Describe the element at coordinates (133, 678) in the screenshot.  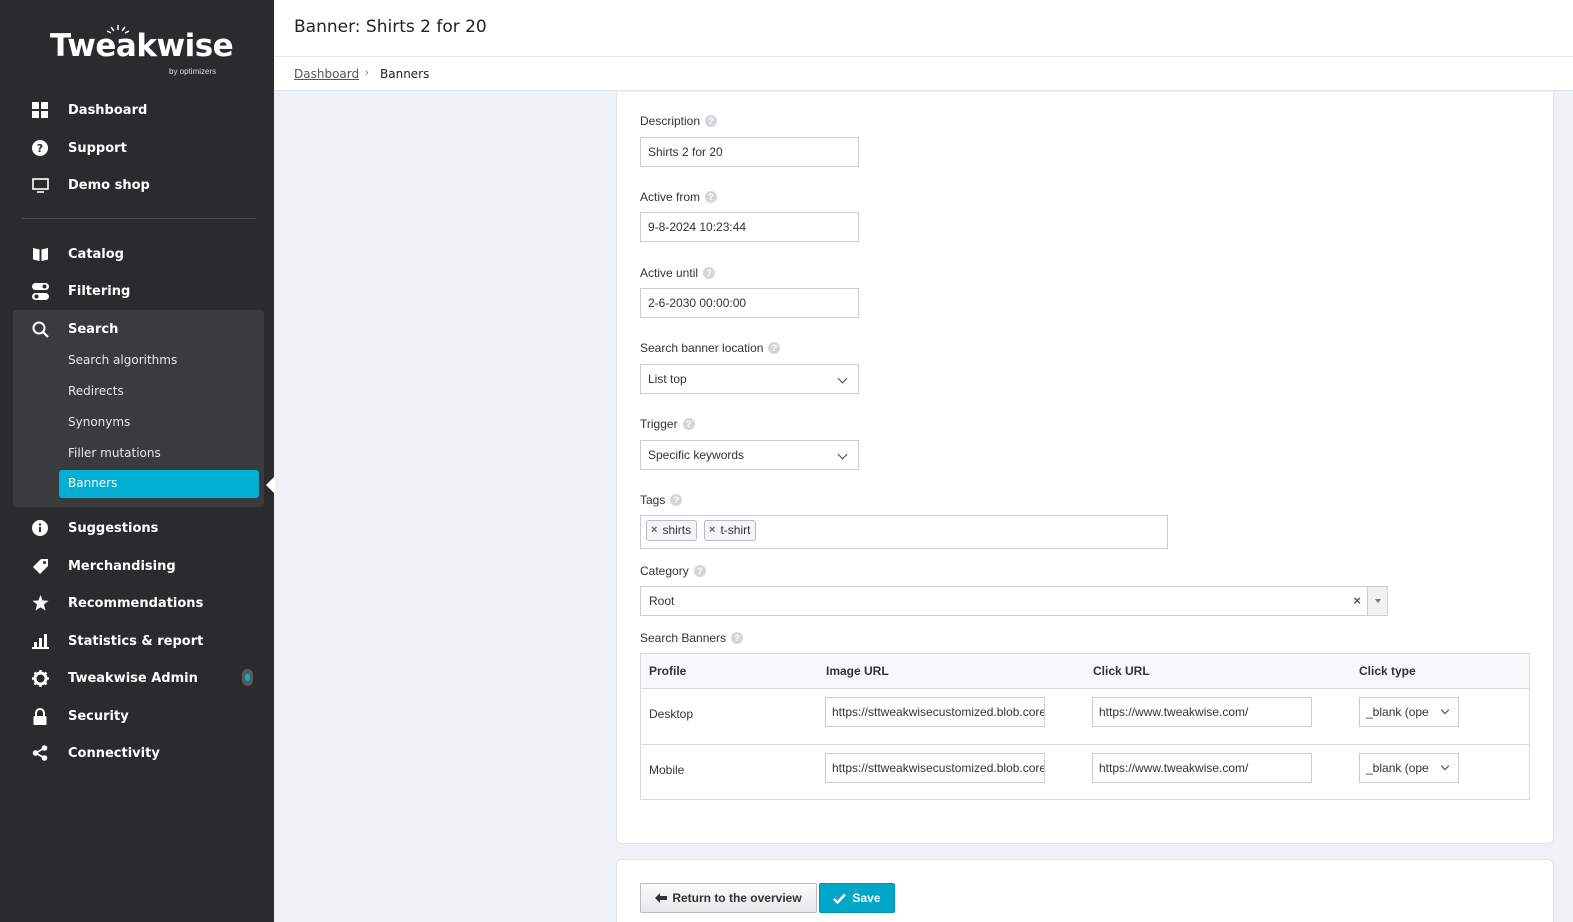
I see `nav-label: Tweakwise Admin` at that location.